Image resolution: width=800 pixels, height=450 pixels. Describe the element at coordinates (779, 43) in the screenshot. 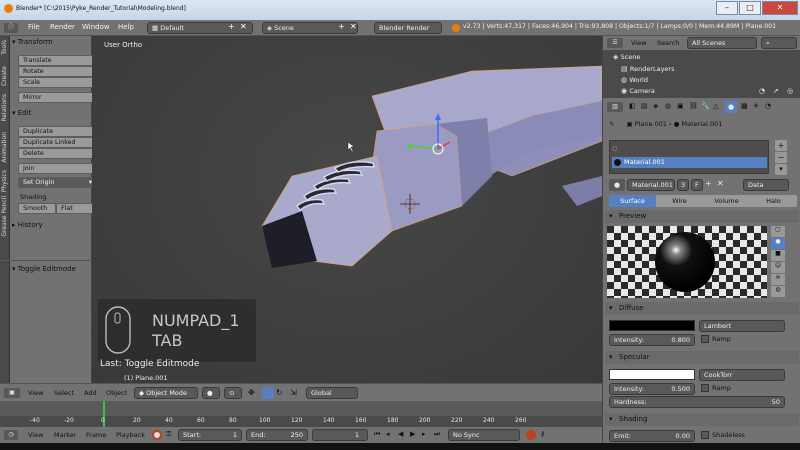

I see `outliner-search-input: ⌕` at that location.